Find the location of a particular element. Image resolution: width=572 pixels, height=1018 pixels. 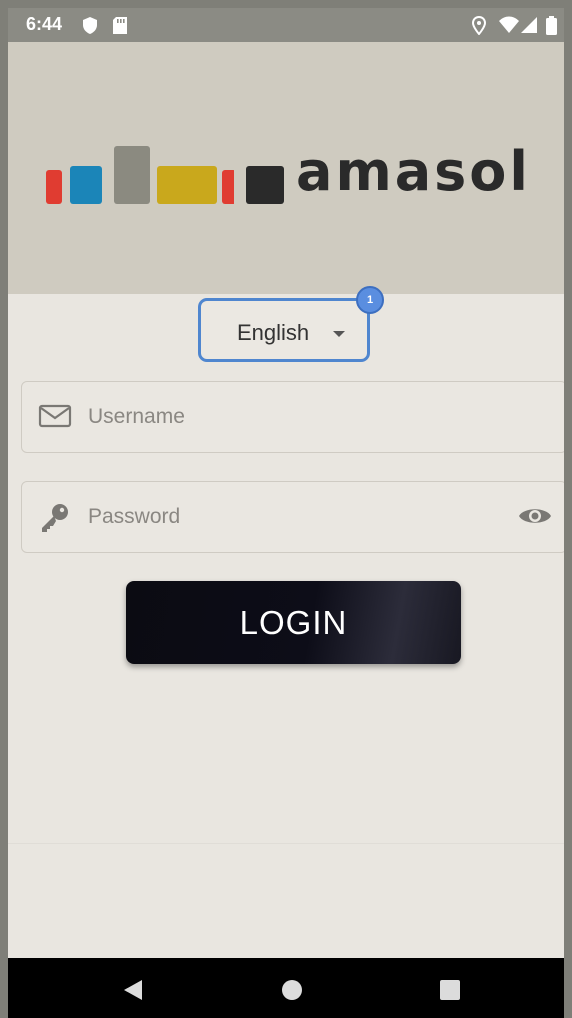

password-input is located at coordinates (288, 517).